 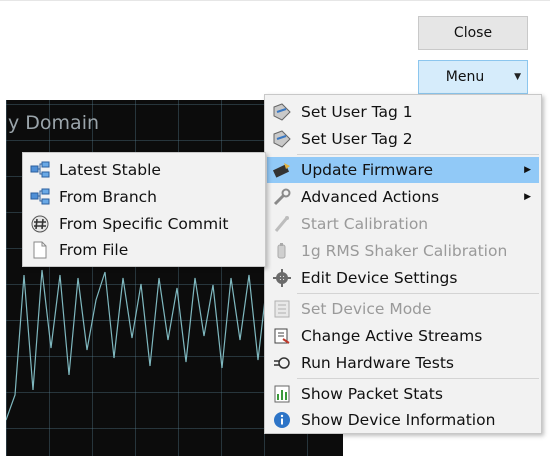 I want to click on menu-item-show-packet-stats: Show Packet Stats, so click(x=403, y=394).